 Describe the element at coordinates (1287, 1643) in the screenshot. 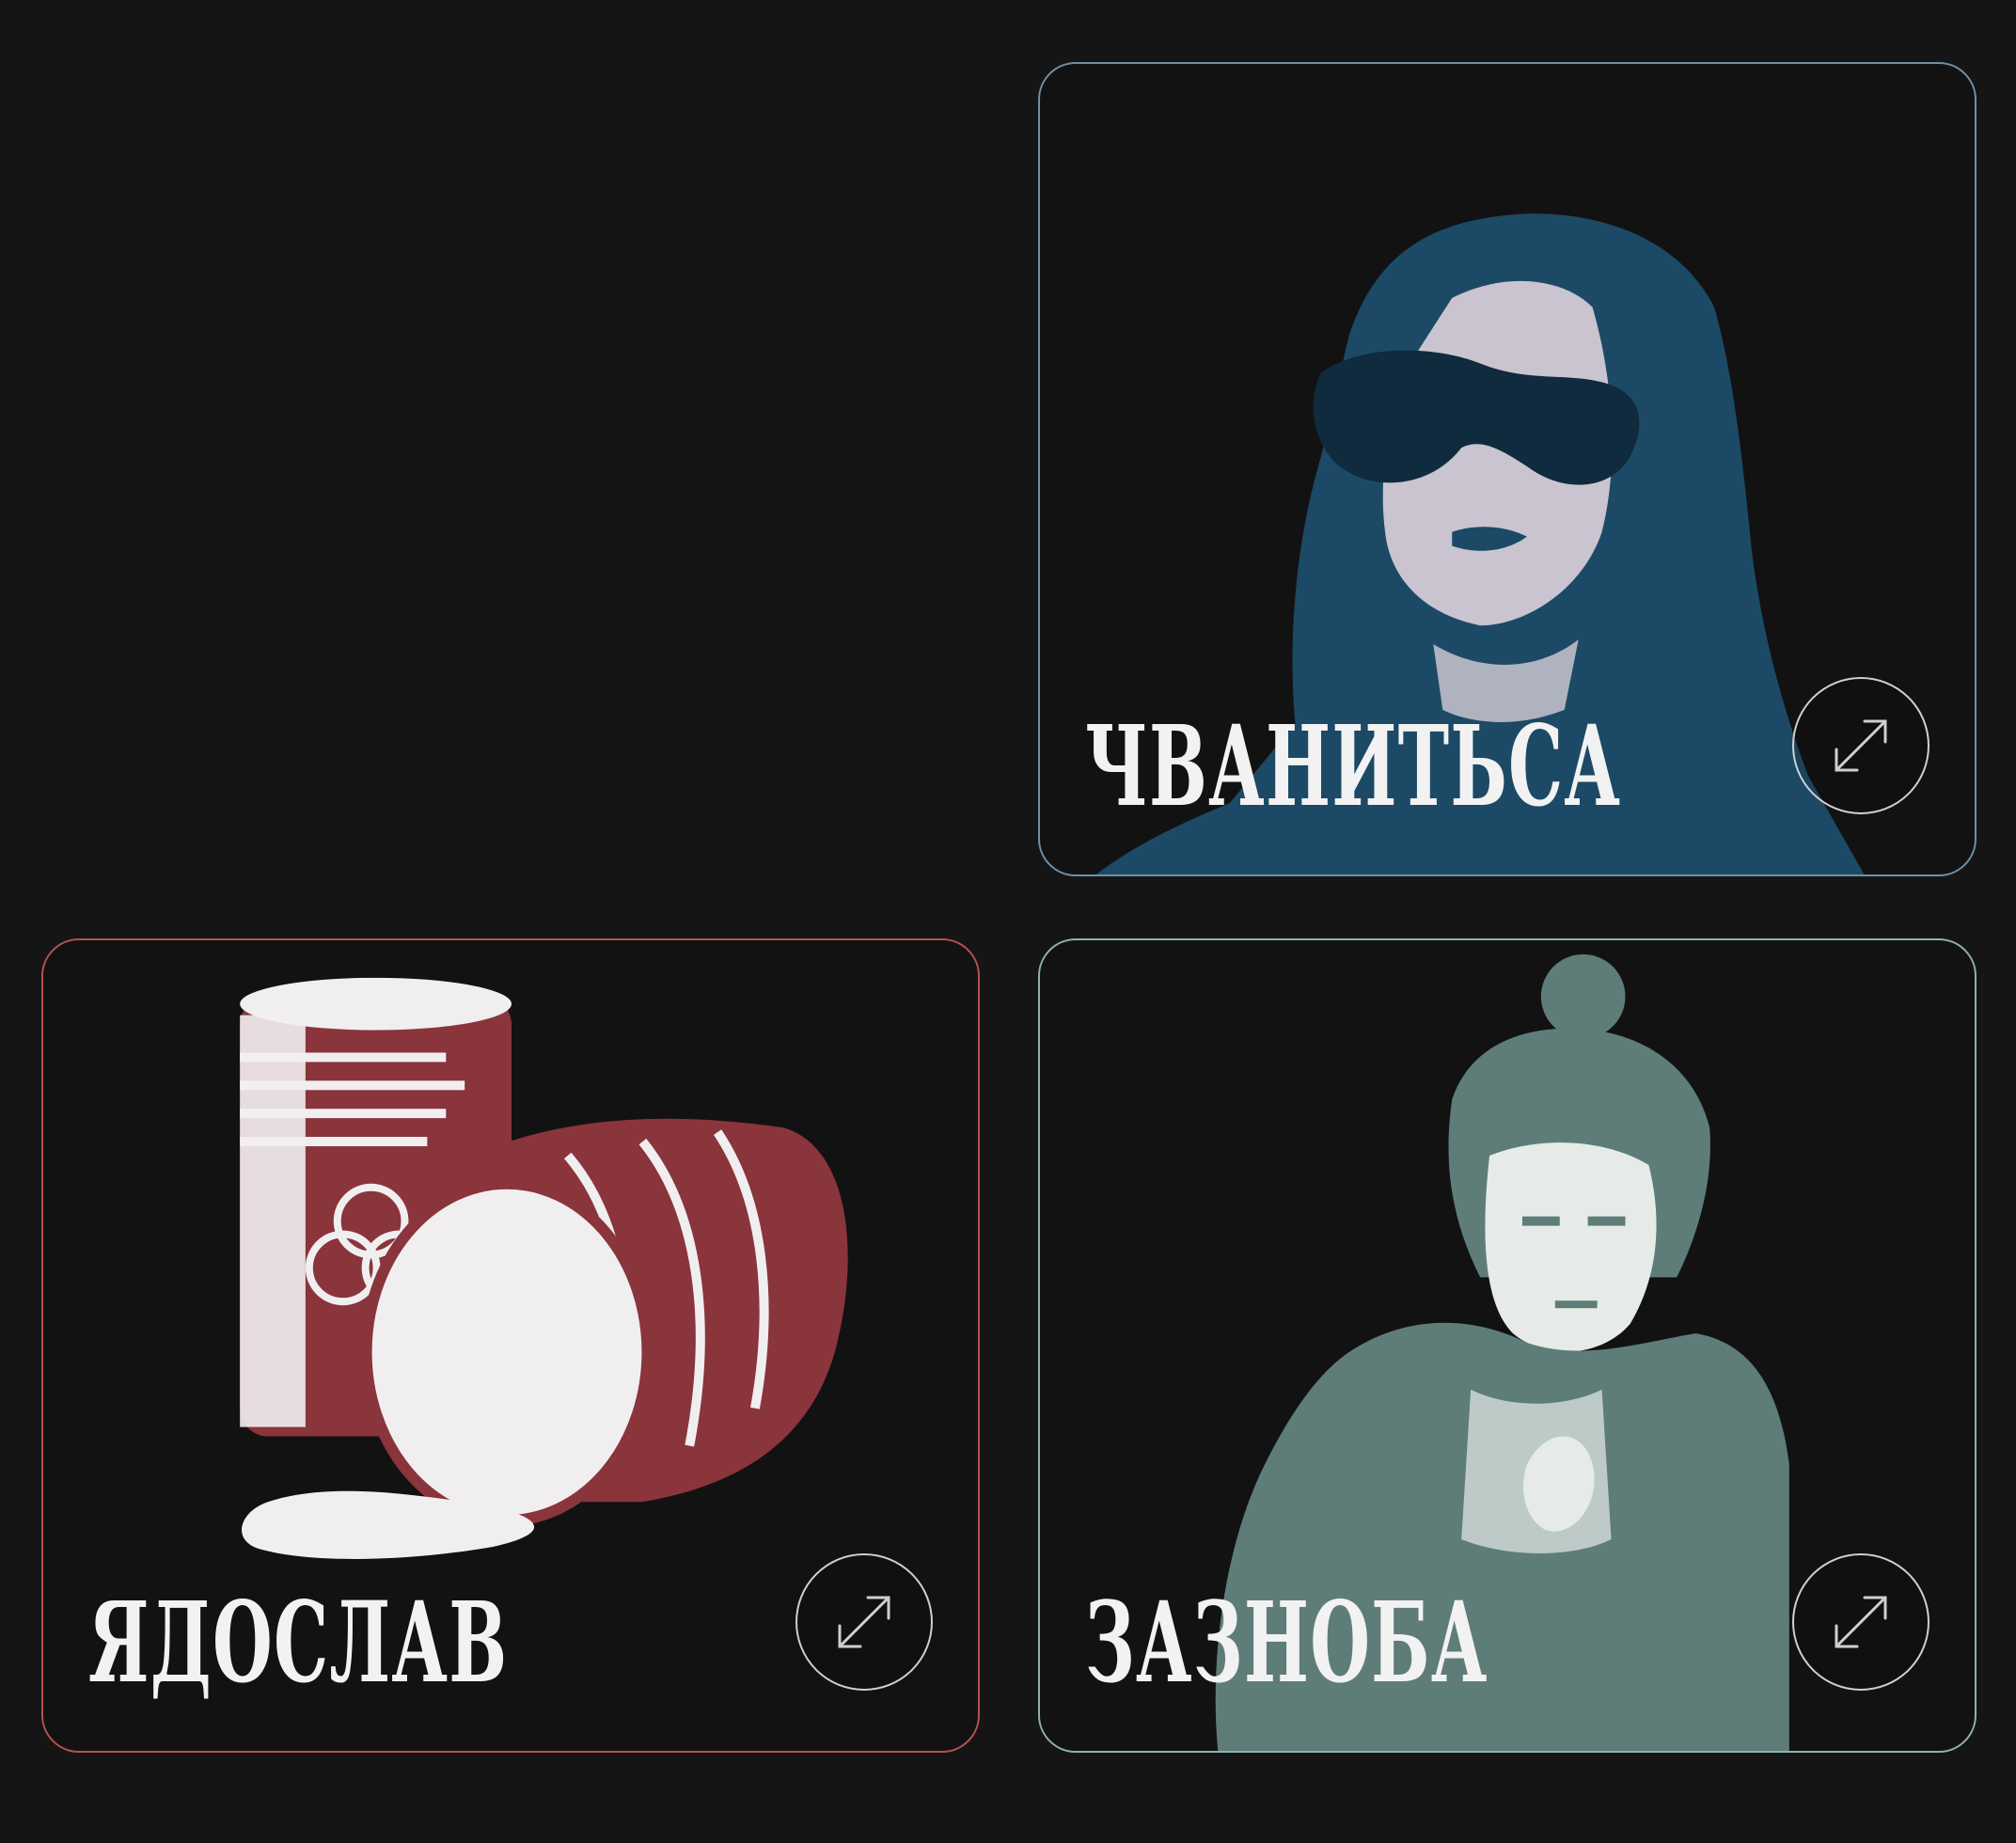

I see `card-title: Зазноба` at that location.